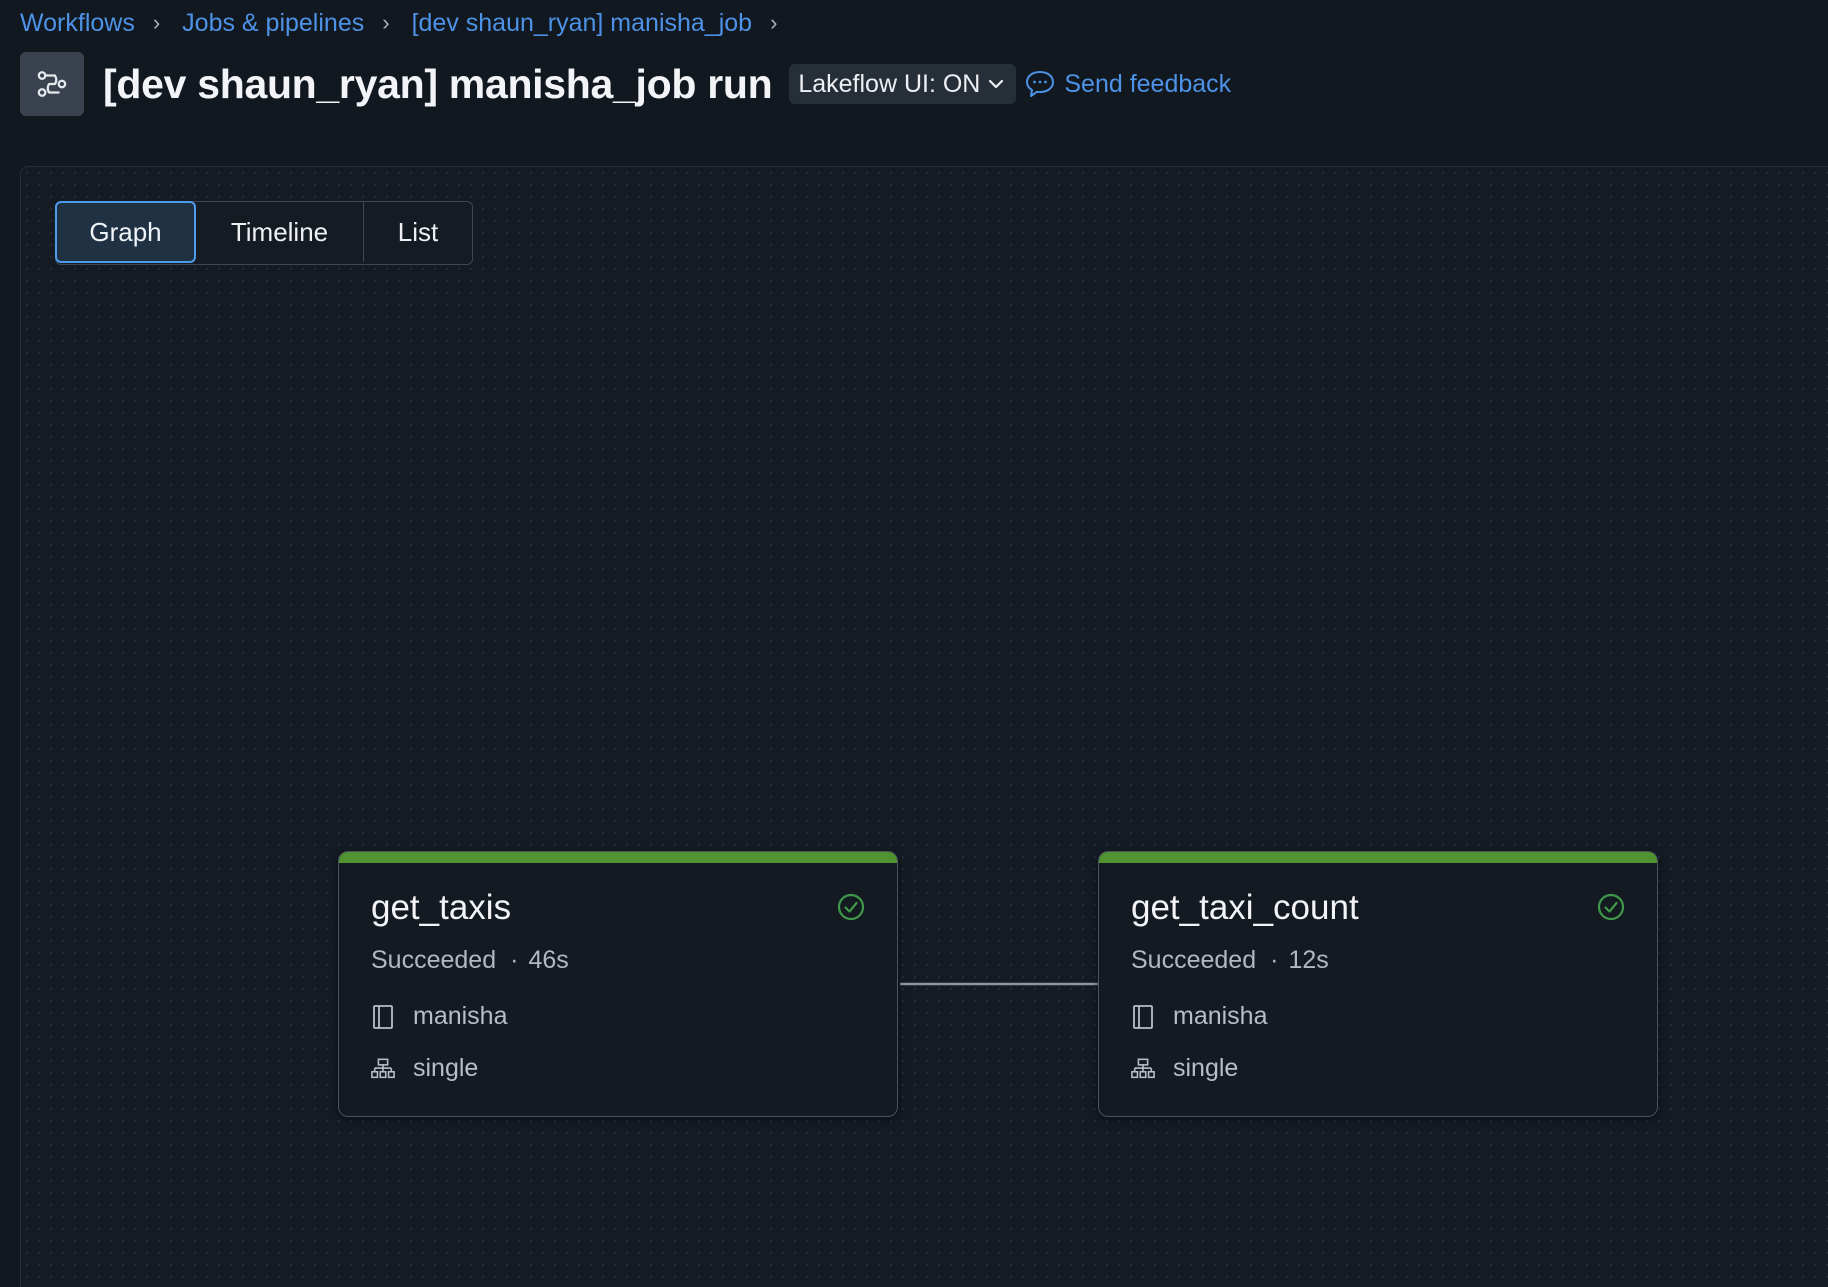  What do you see at coordinates (77, 23) in the screenshot?
I see `breadcrumb-workflows: Workflows` at bounding box center [77, 23].